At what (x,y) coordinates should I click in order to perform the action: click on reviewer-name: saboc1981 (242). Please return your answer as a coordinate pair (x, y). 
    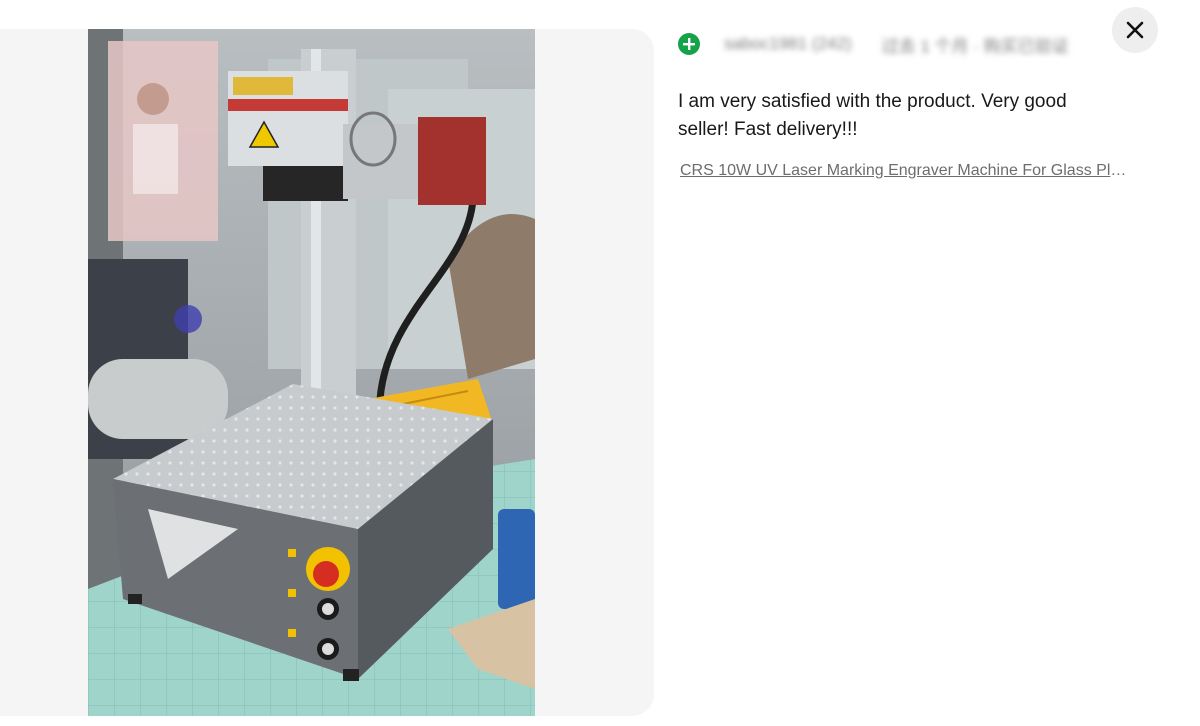
    Looking at the image, I should click on (788, 43).